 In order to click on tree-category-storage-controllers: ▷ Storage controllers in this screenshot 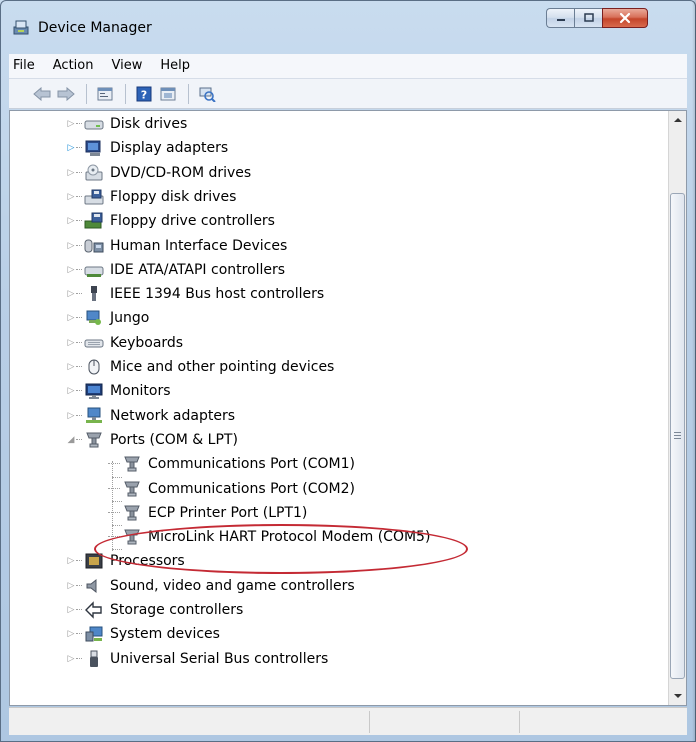, I will do `click(154, 610)`.